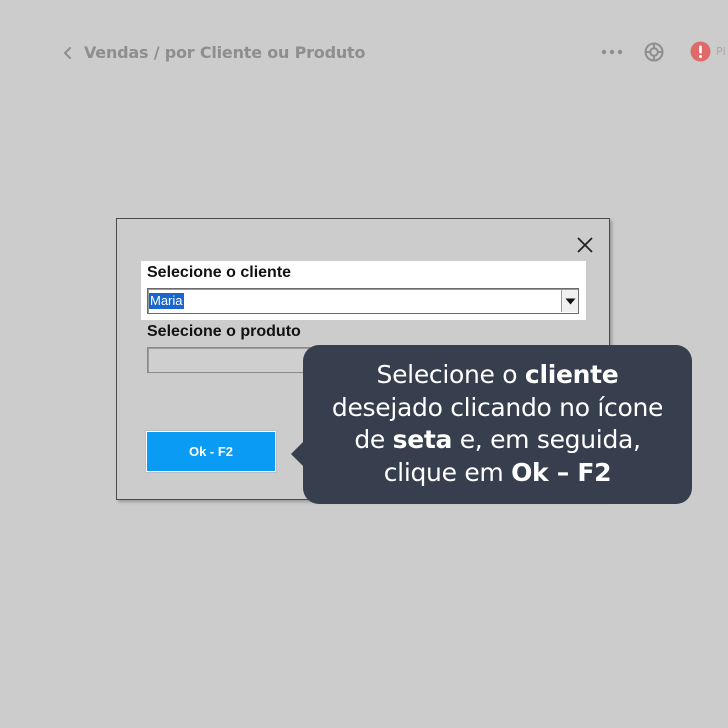  Describe the element at coordinates (224, 52) in the screenshot. I see `breadcrumb: Vendas / por Cliente ou Produto` at that location.